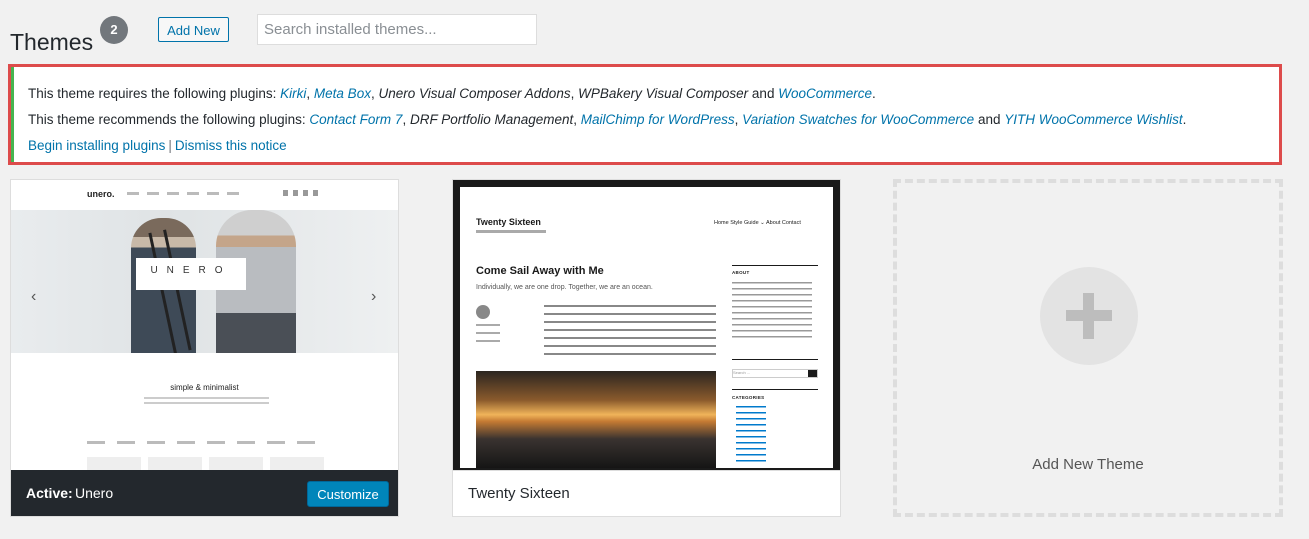 The width and height of the screenshot is (1309, 539). I want to click on active-theme-footer: Active: Unero Customize, so click(204, 493).